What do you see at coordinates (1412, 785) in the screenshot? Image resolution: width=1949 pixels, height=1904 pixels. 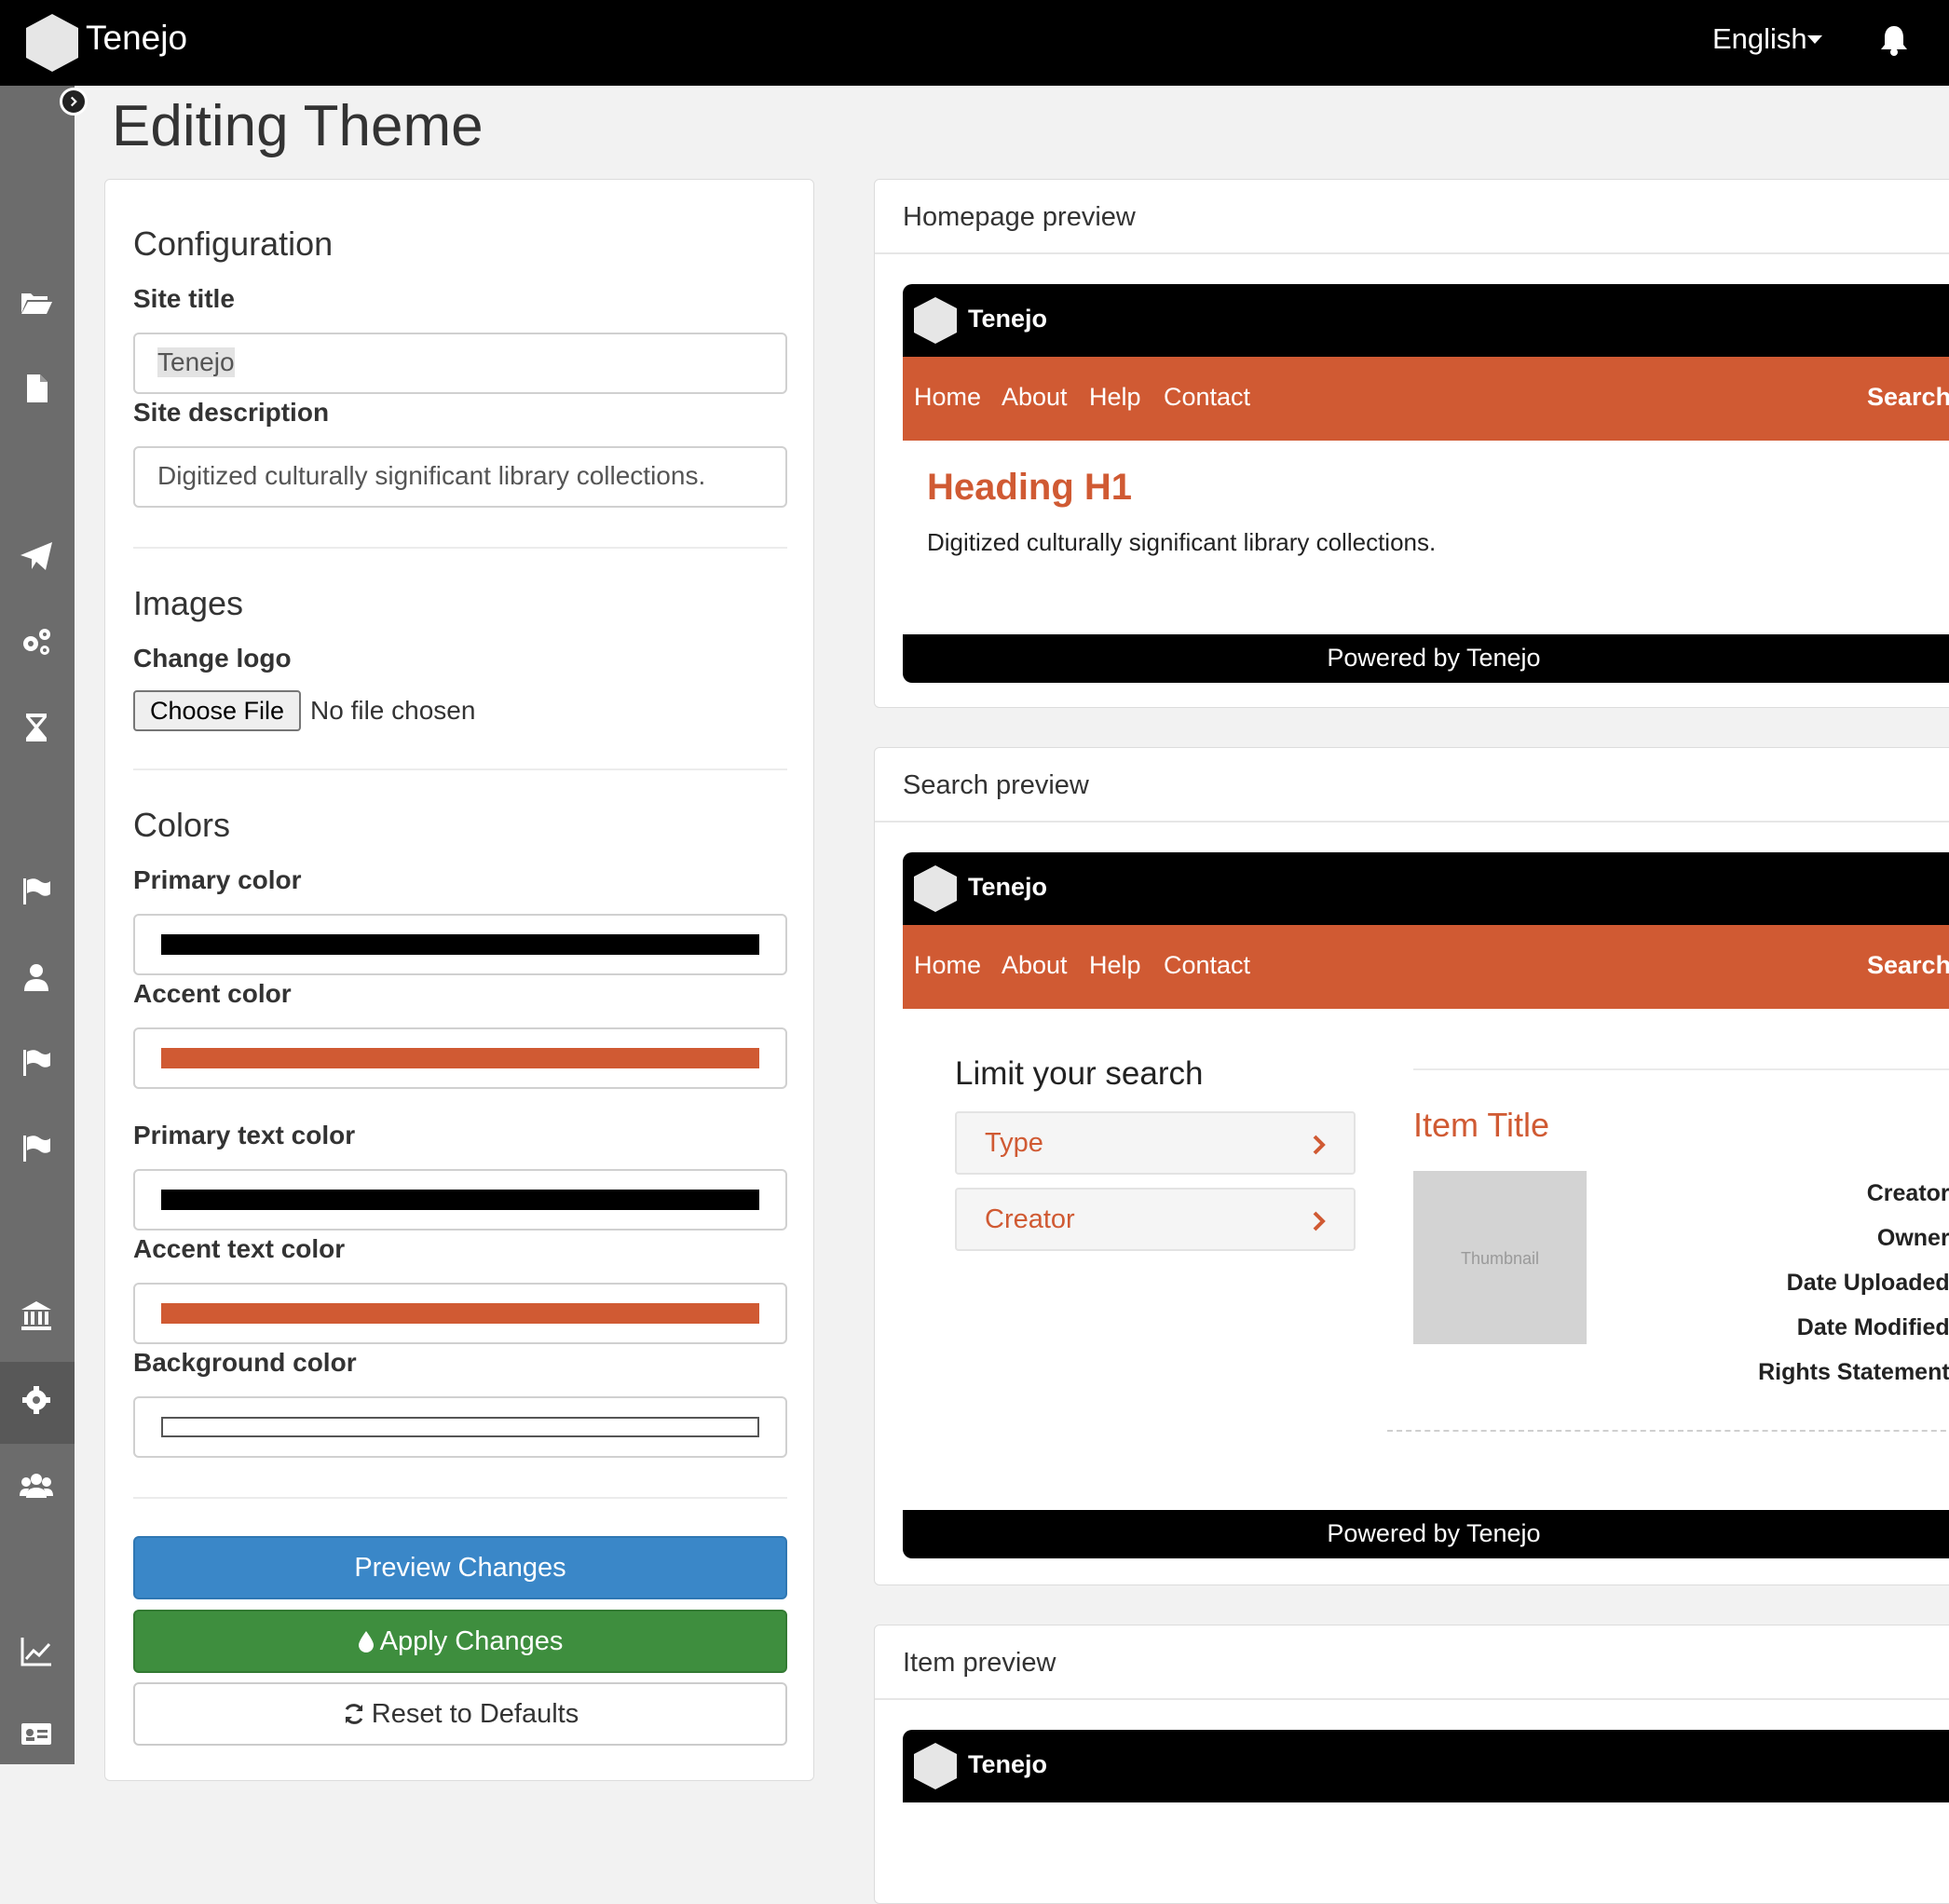 I see `search-preview-header: Search preview` at bounding box center [1412, 785].